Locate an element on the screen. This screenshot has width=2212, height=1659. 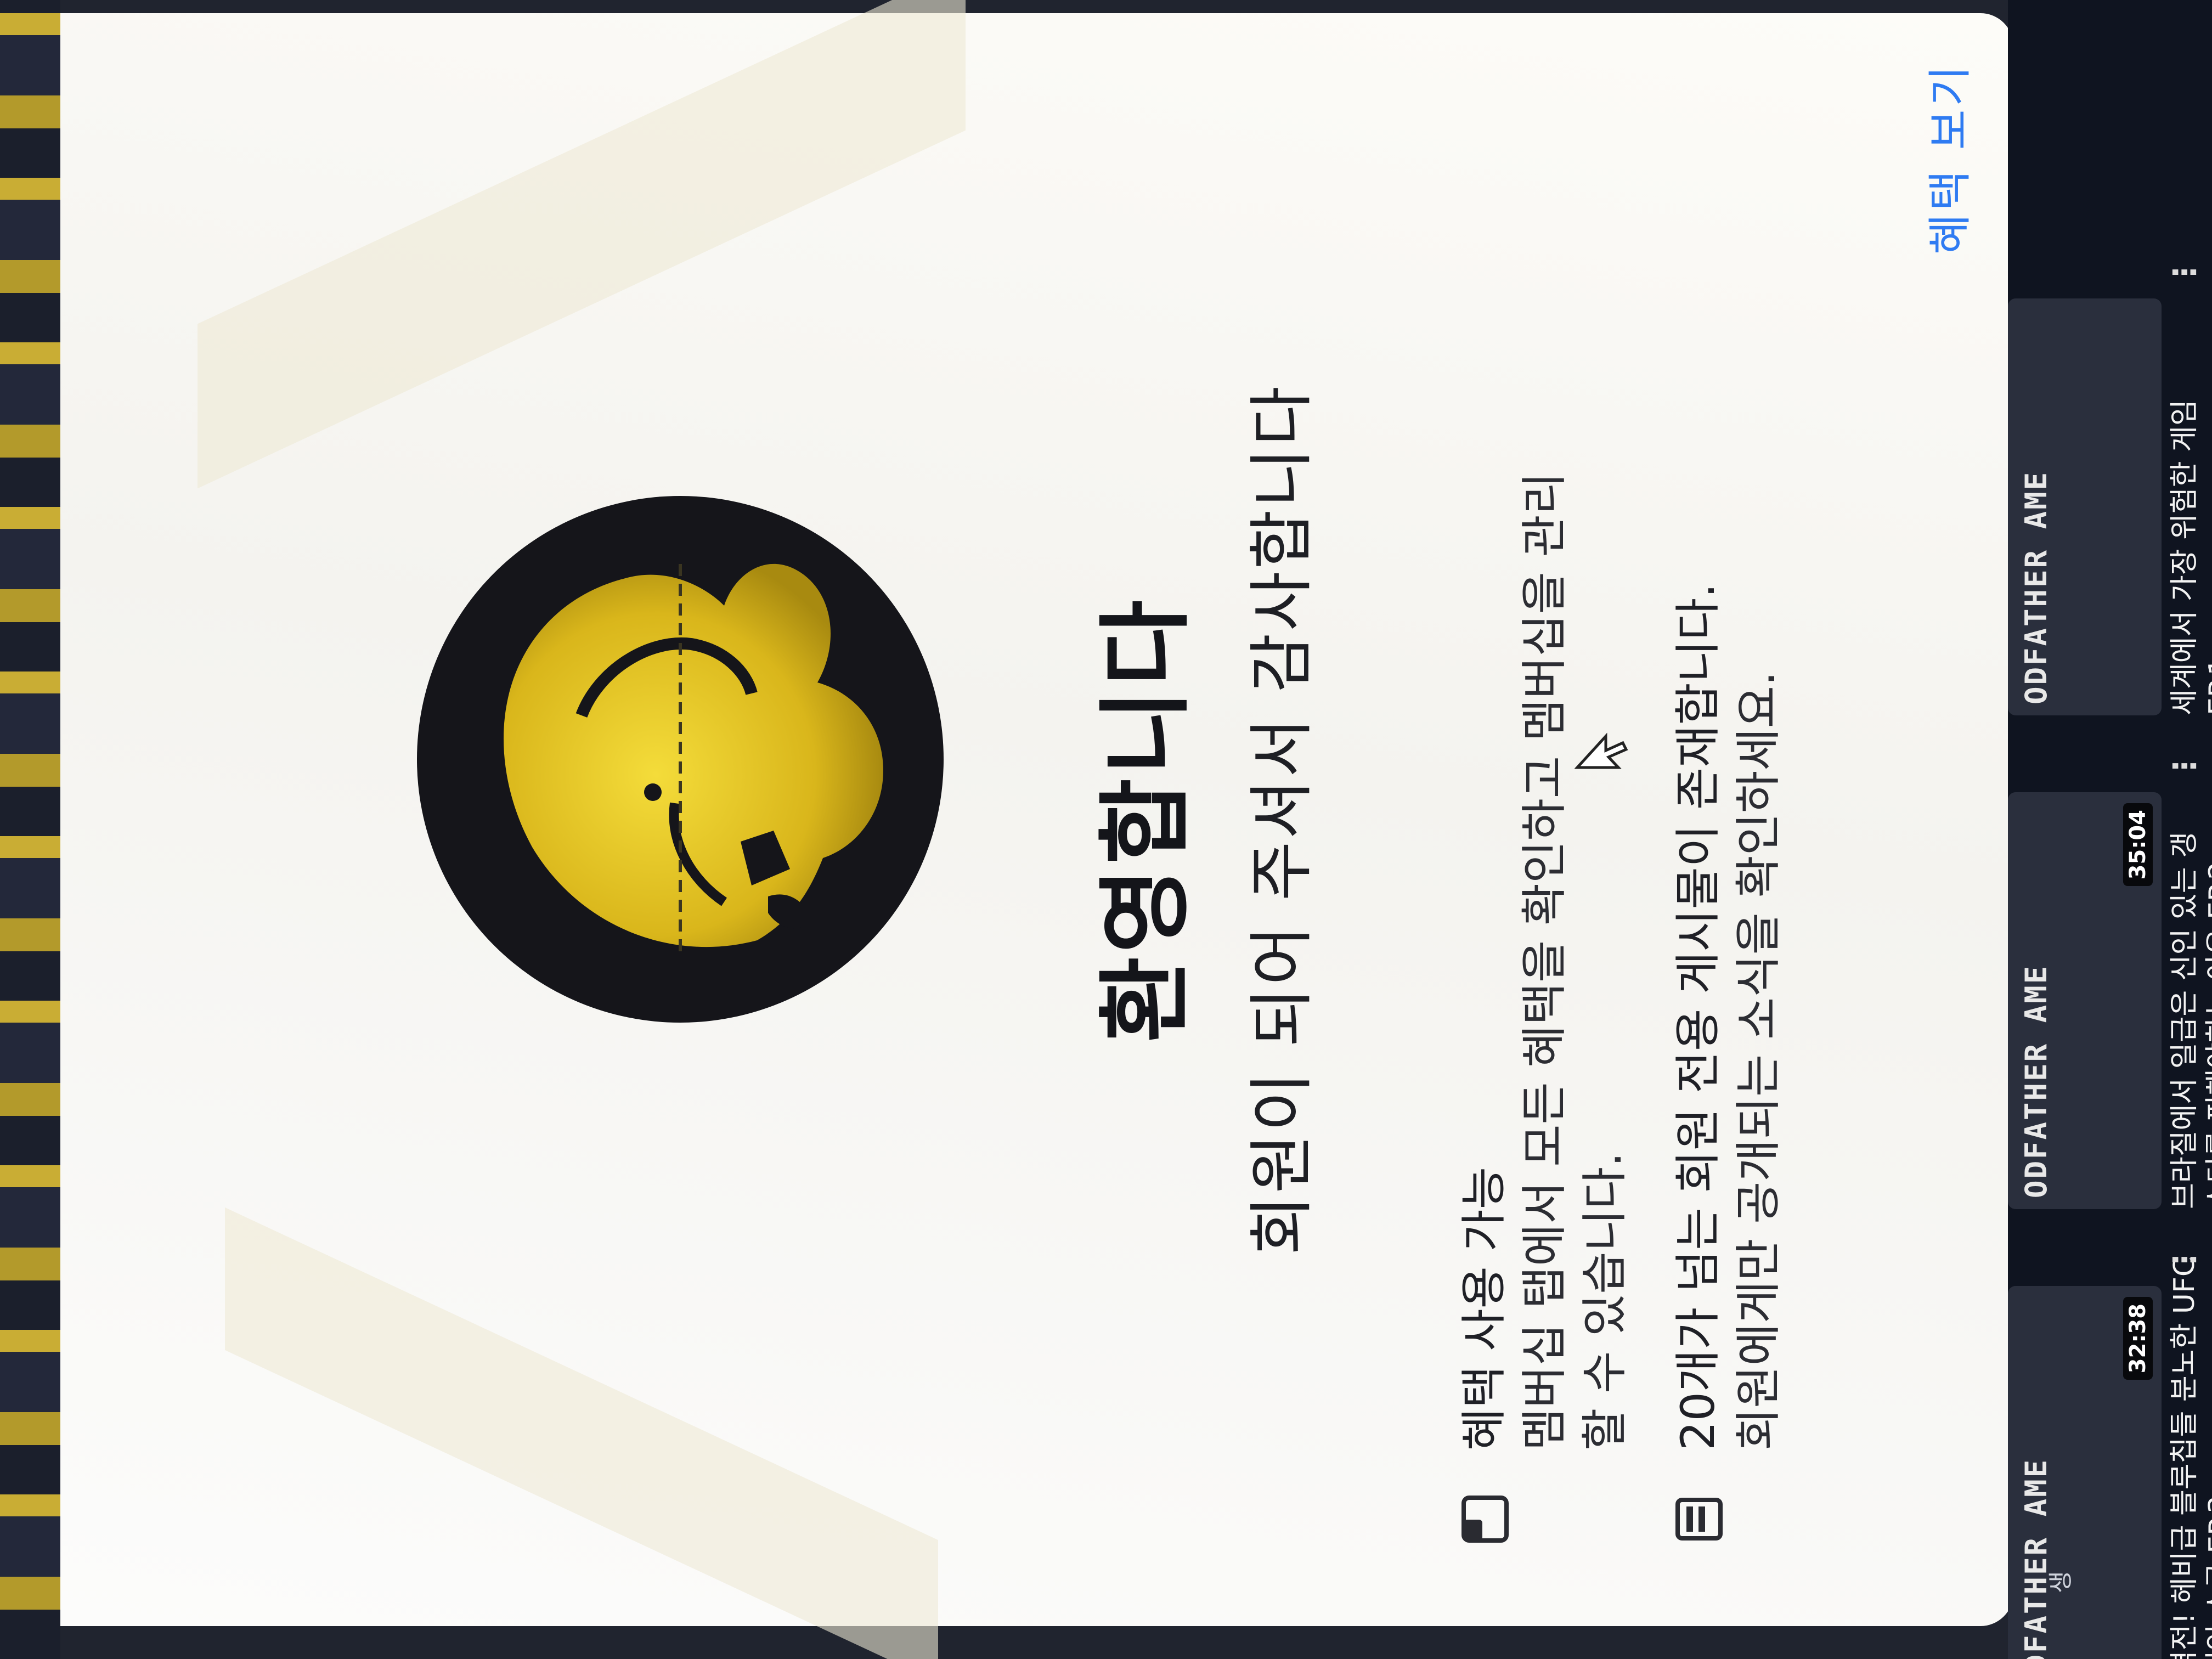
video-thumbnail: ODFATHER AME is located at coordinates (2085, 507).